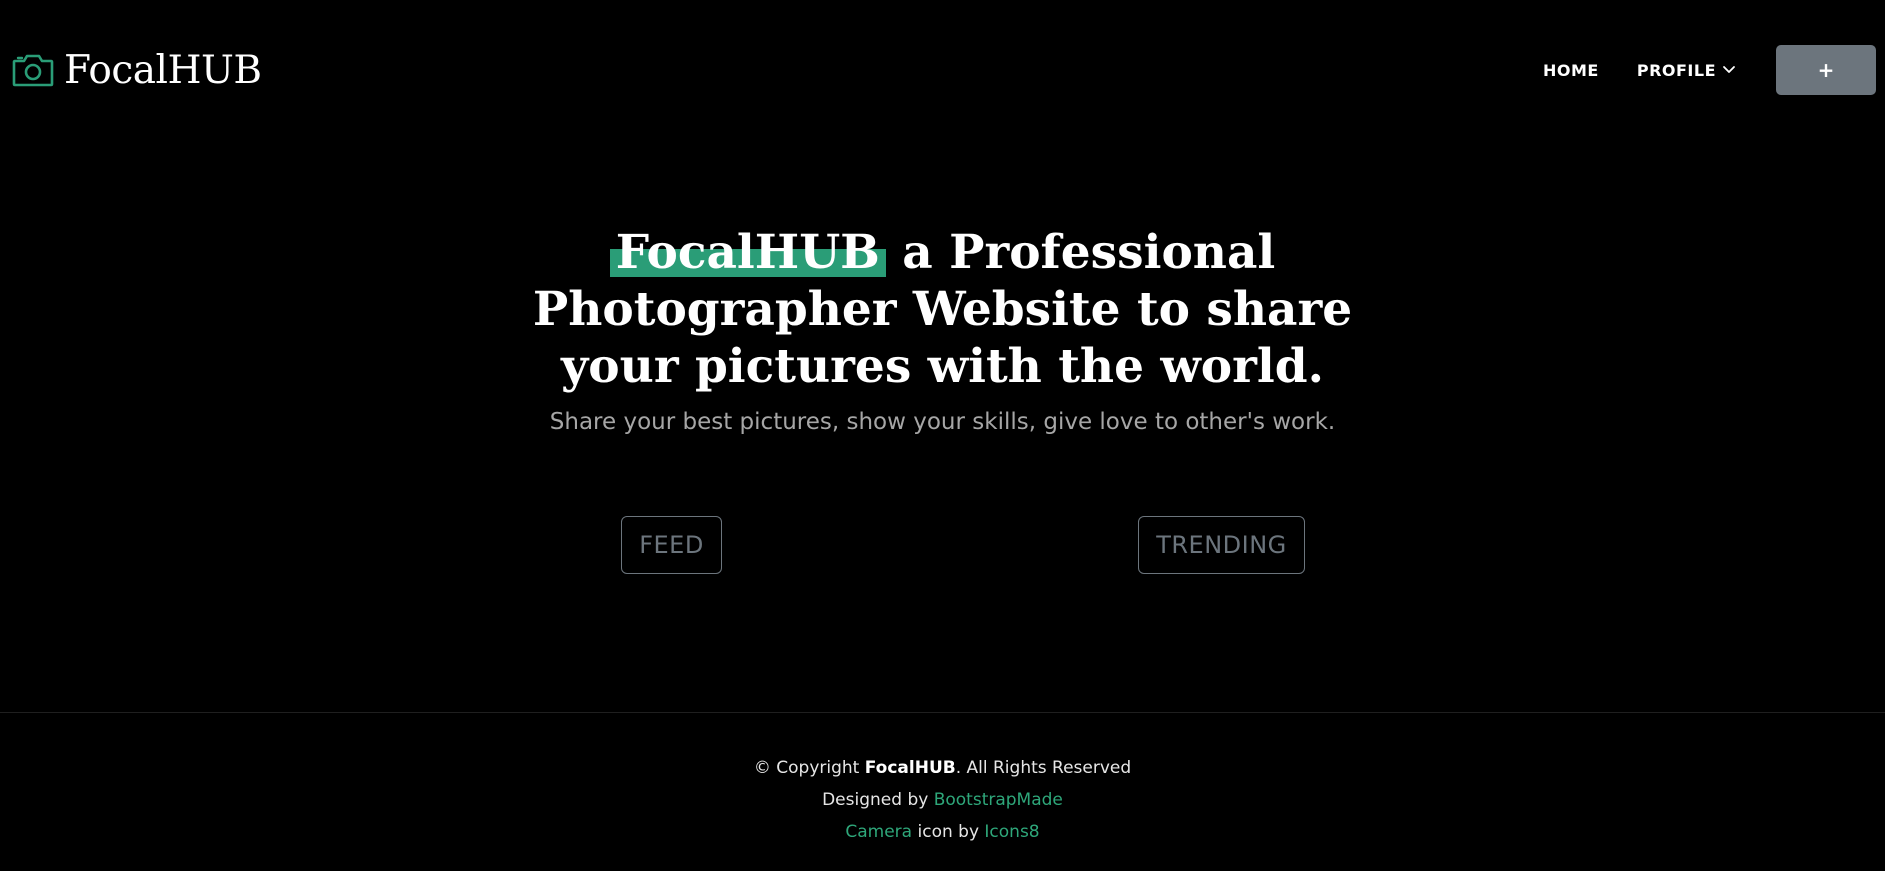 This screenshot has height=871, width=1885. I want to click on brand-name: FocalHUB, so click(163, 70).